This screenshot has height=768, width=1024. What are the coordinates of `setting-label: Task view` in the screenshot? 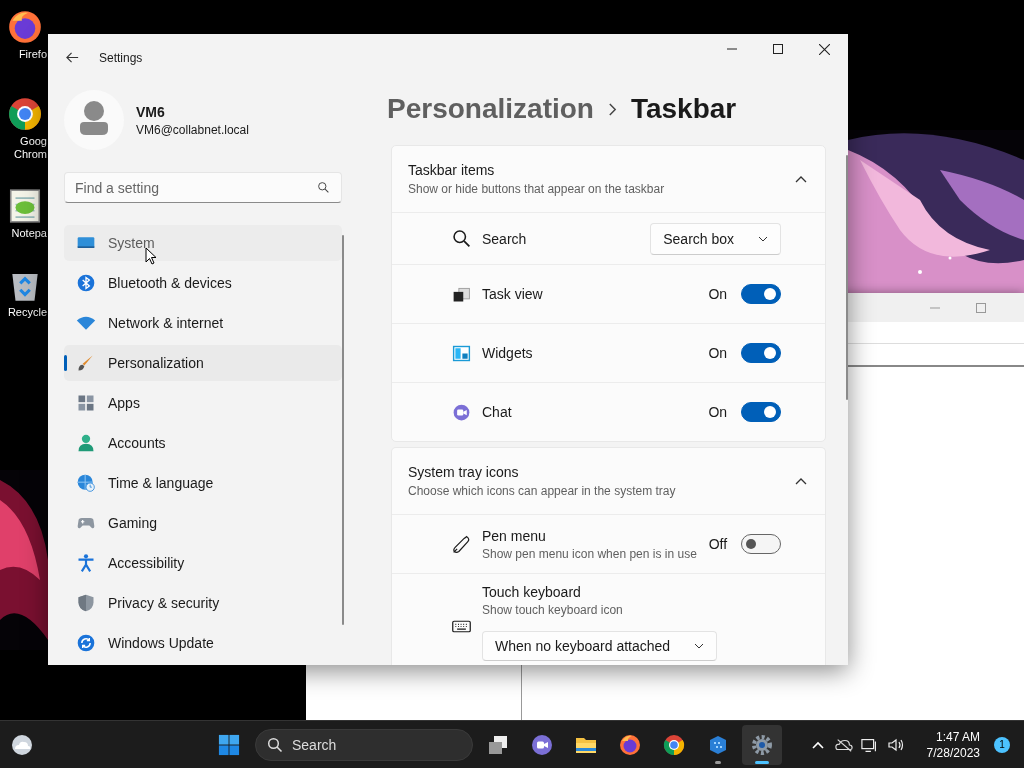 It's located at (513, 294).